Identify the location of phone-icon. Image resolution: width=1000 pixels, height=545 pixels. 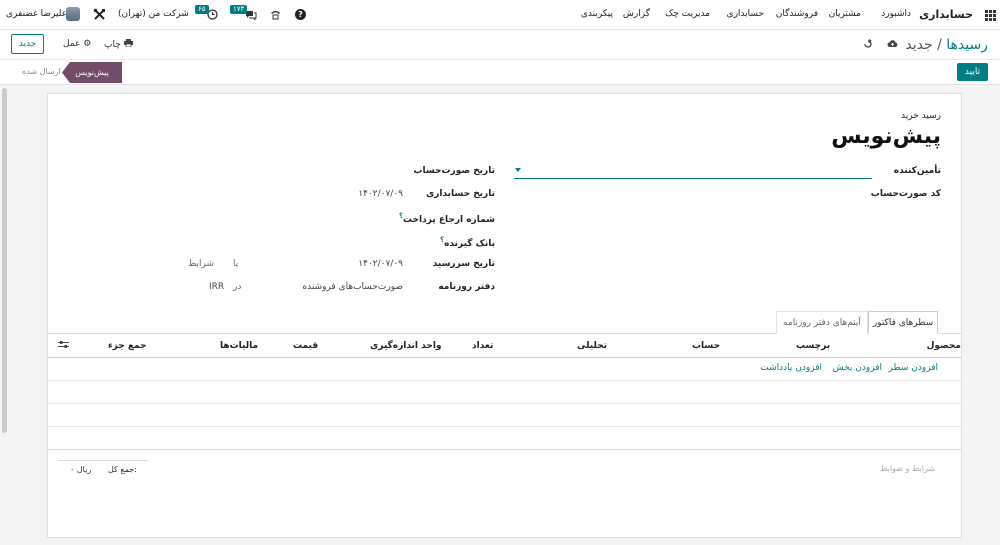
(275, 14).